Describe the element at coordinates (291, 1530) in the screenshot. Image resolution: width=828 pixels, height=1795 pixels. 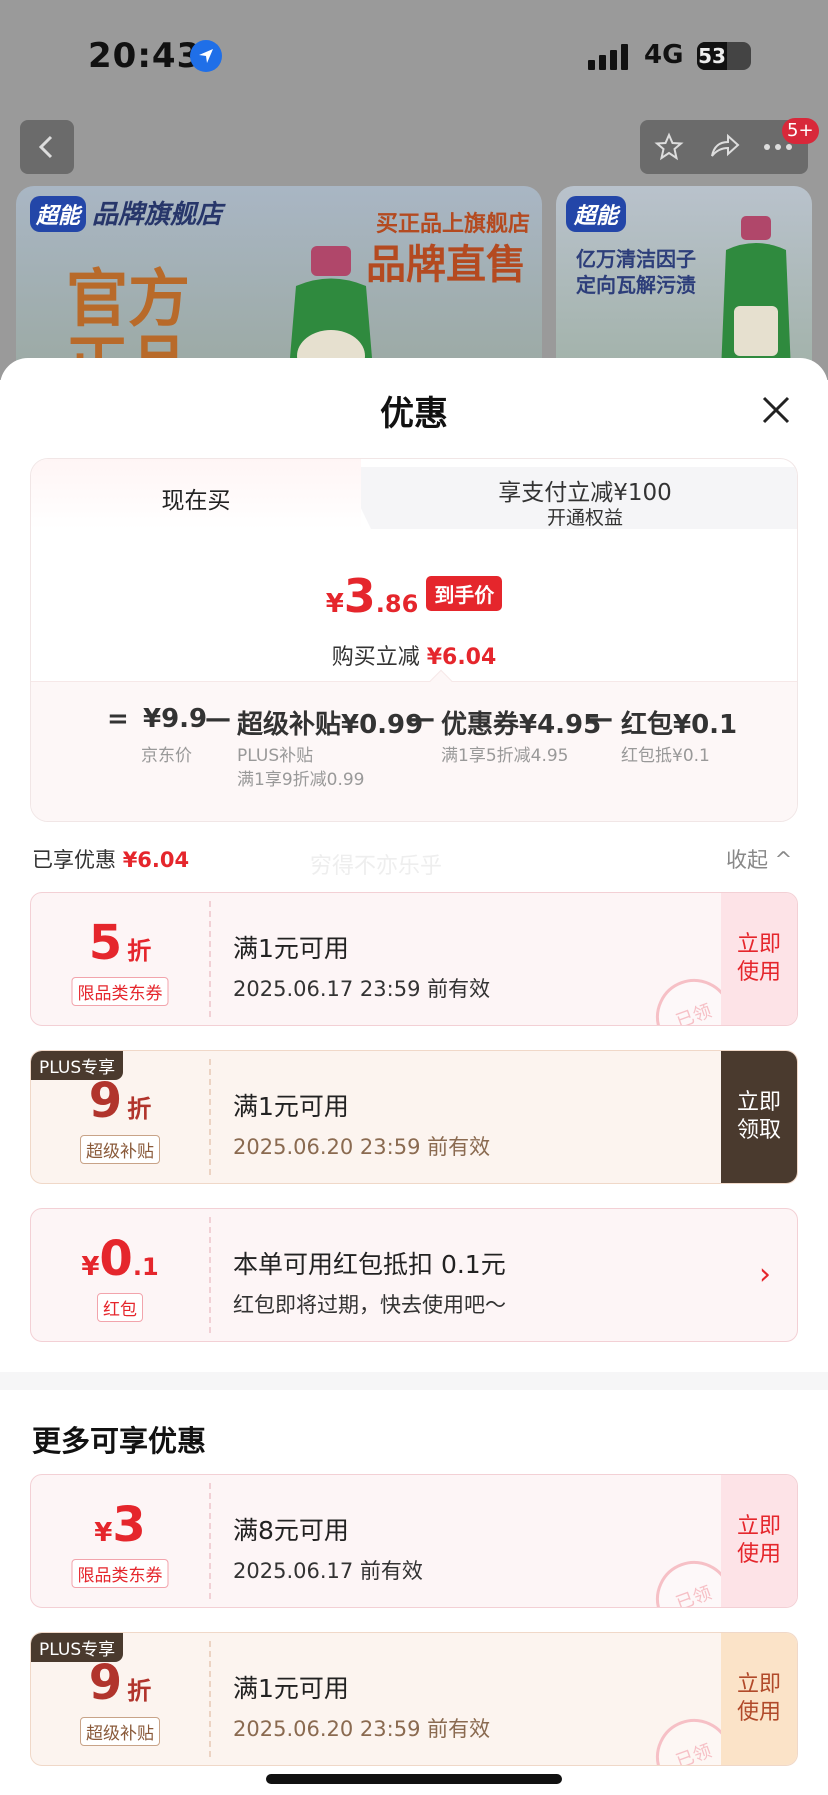
I see `coupon-condition: 满8元可用` at that location.